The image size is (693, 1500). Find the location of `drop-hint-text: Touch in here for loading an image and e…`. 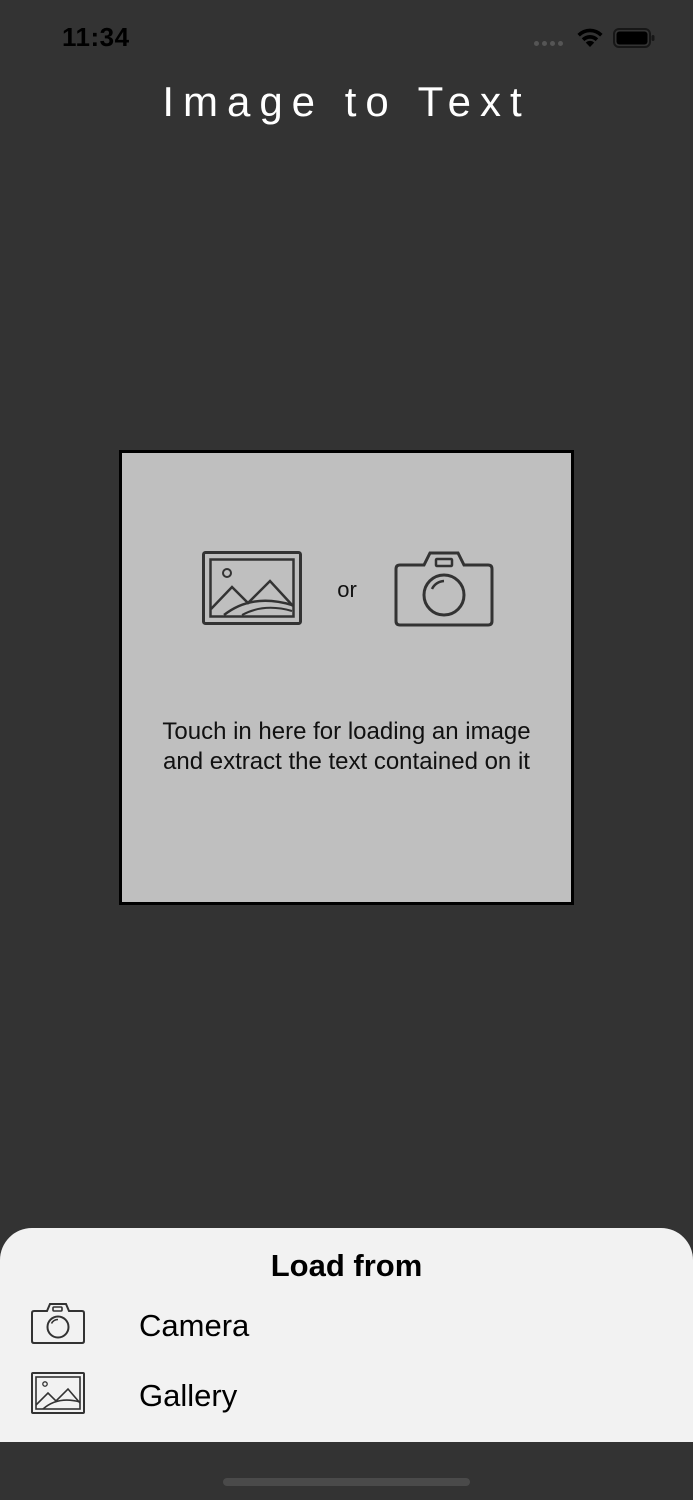

drop-hint-text: Touch in here for loading an image and e… is located at coordinates (346, 746).